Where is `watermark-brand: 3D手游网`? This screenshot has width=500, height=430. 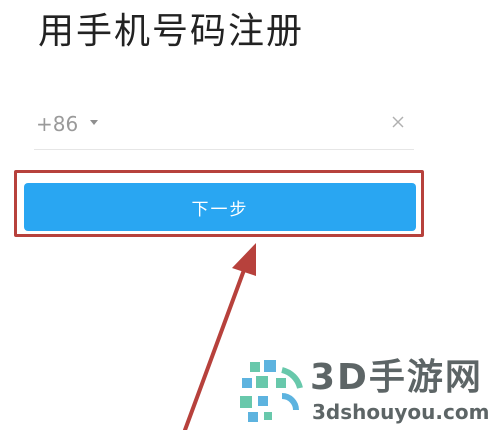 watermark-brand: 3D手游网 is located at coordinates (396, 377).